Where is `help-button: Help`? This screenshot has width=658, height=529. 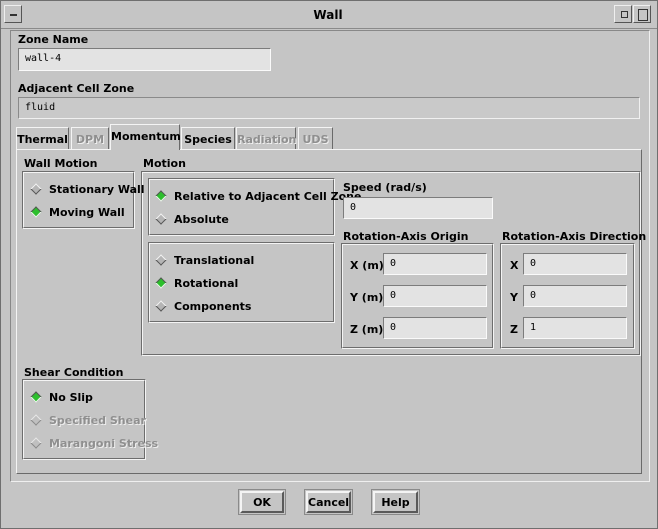
help-button: Help is located at coordinates (395, 502).